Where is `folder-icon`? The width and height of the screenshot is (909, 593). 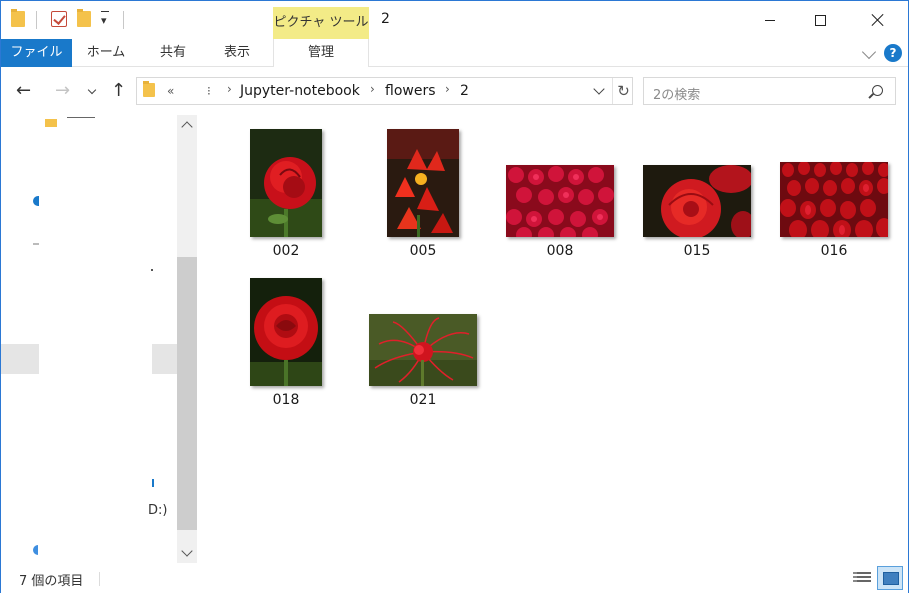
folder-icon is located at coordinates (18, 18).